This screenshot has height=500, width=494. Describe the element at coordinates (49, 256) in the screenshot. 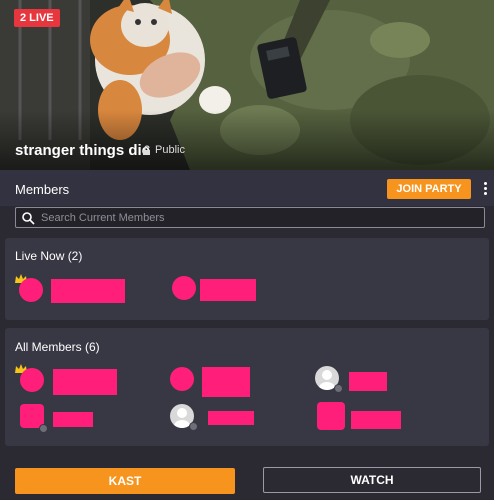

I see `live-now-title: Live Now (2)` at that location.